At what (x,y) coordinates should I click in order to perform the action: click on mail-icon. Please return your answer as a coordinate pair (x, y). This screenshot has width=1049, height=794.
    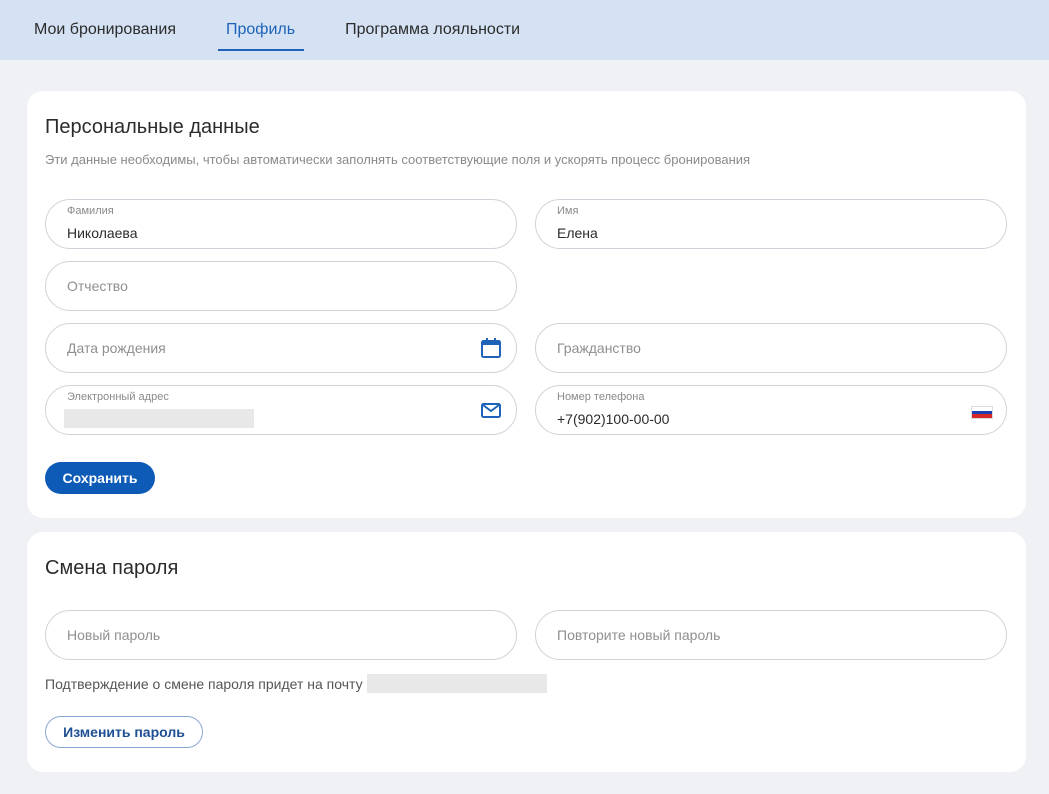
    Looking at the image, I should click on (491, 410).